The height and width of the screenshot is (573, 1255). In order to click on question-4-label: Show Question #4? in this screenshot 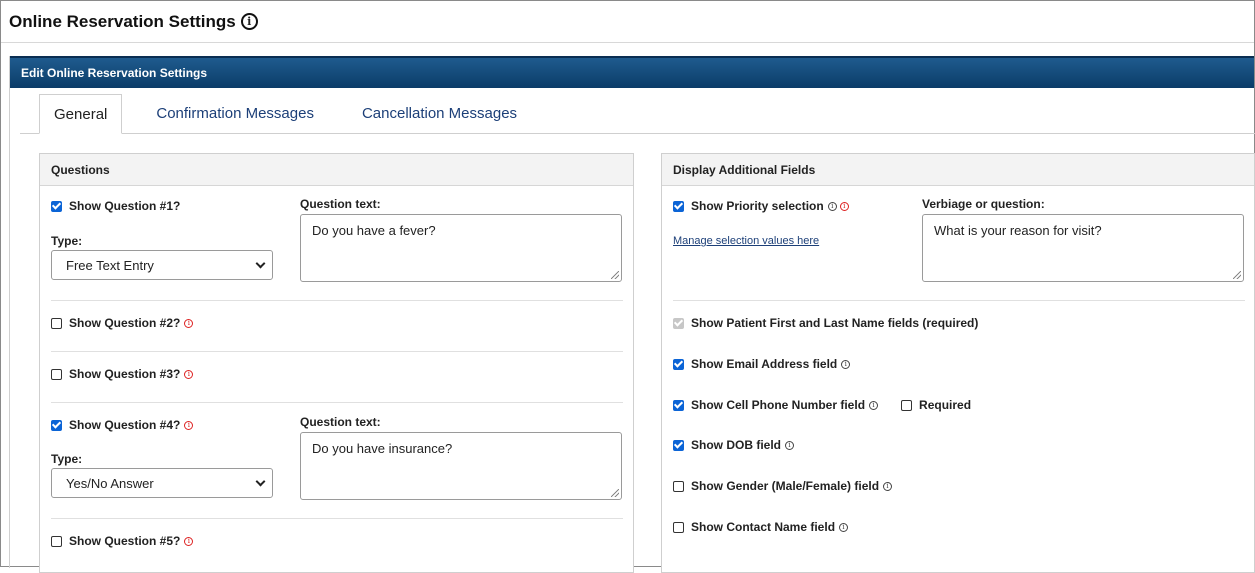, I will do `click(125, 425)`.